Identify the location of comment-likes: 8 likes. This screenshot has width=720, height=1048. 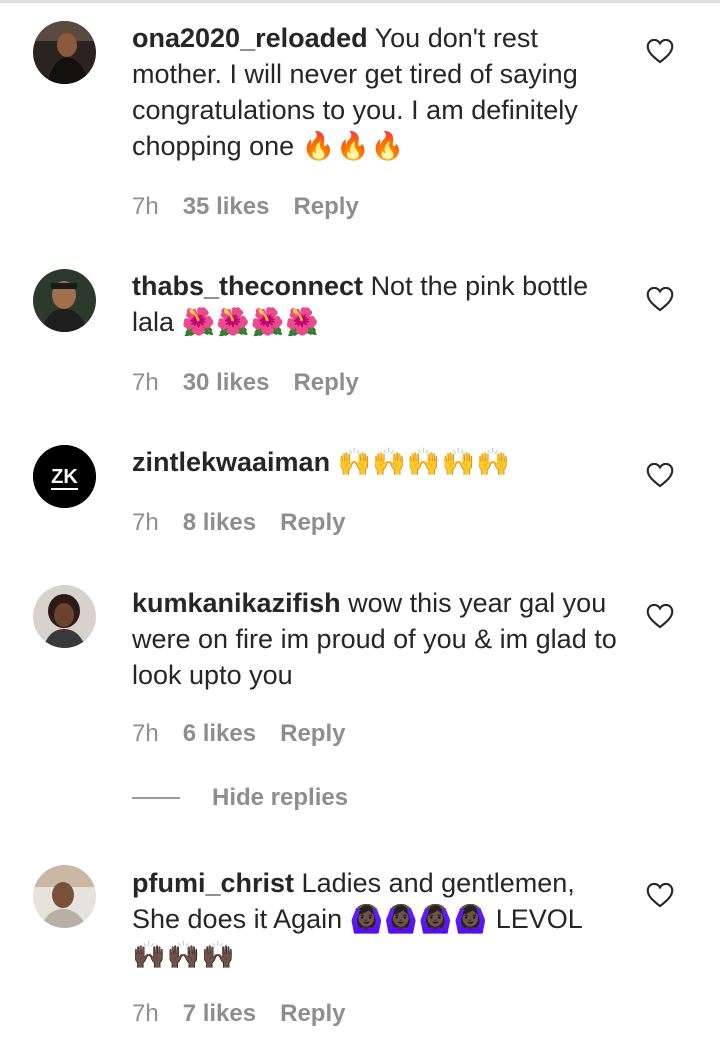
(219, 523).